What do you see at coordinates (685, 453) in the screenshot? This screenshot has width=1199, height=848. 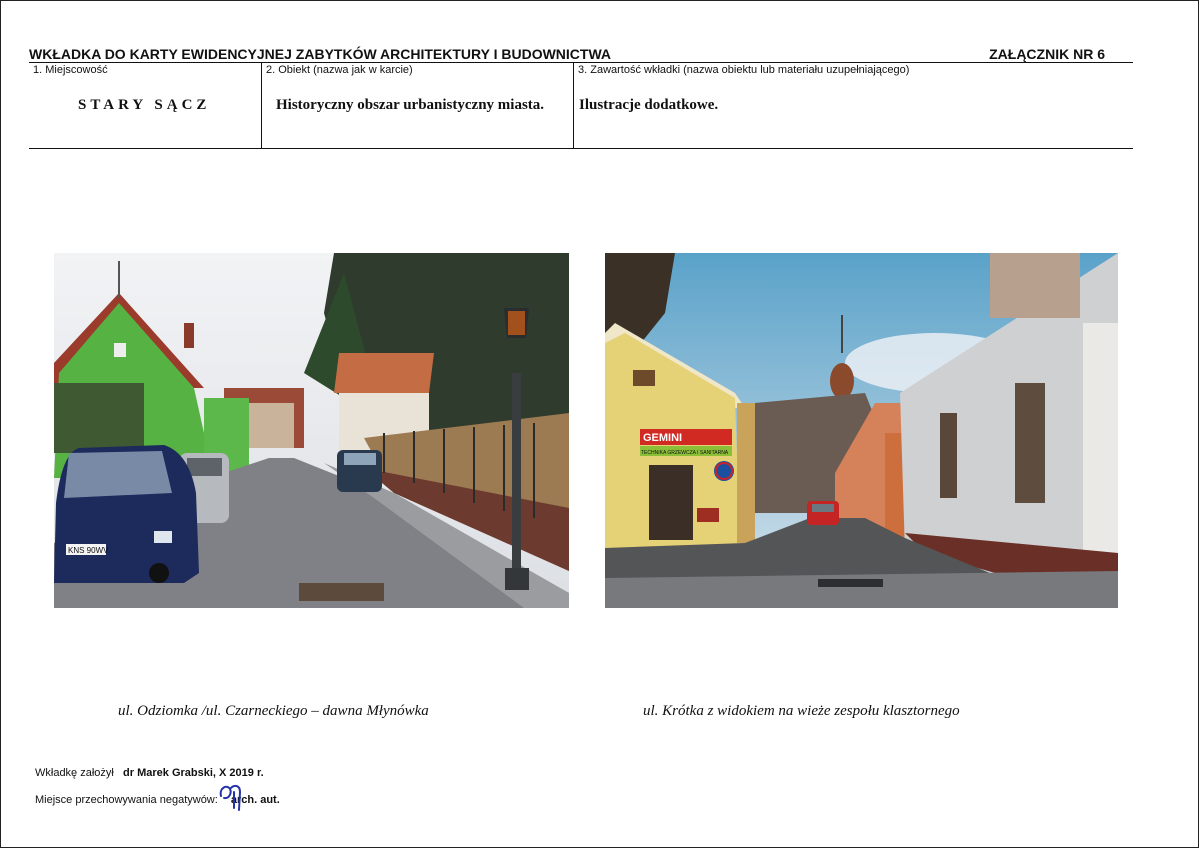 I see `shop-sign-subtitle: TECHNIKA GRZEWCZA I SANITARNA` at bounding box center [685, 453].